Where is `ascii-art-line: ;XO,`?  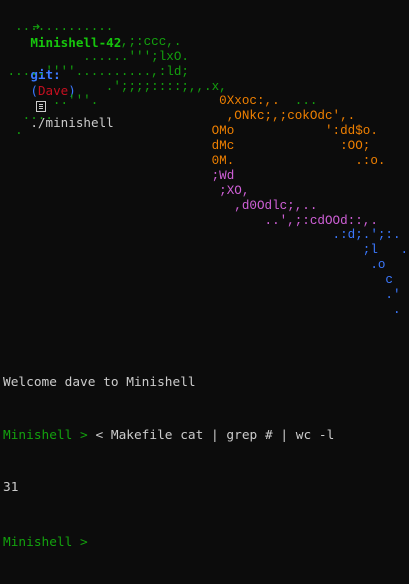
ascii-art-line: ;XO, is located at coordinates (204, 191).